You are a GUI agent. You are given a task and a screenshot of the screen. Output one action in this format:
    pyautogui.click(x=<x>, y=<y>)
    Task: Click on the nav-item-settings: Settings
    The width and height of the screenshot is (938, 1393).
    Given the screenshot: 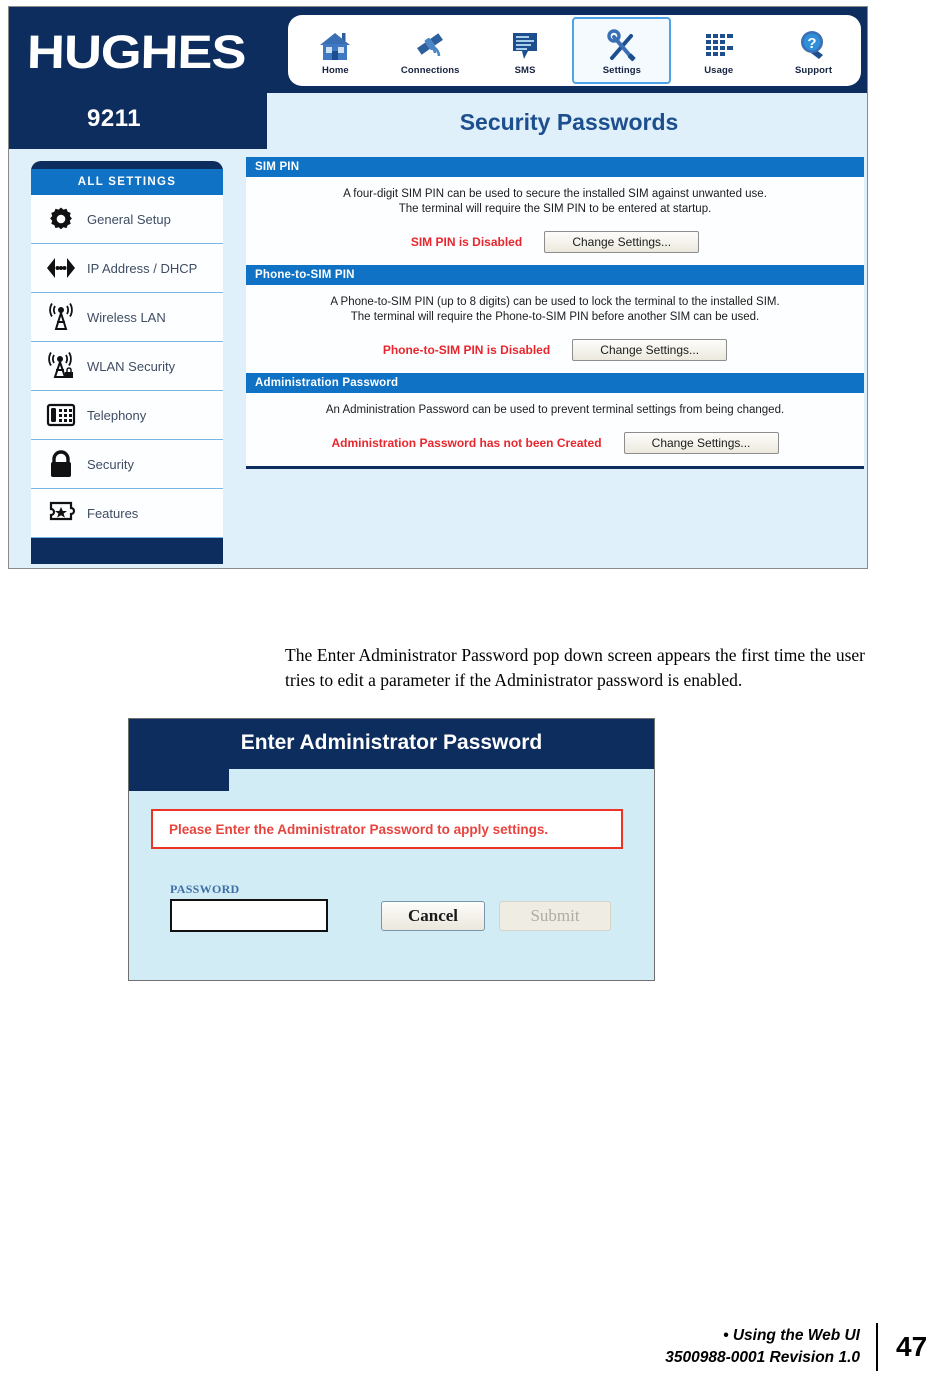 What is the action you would take?
    pyautogui.click(x=622, y=50)
    